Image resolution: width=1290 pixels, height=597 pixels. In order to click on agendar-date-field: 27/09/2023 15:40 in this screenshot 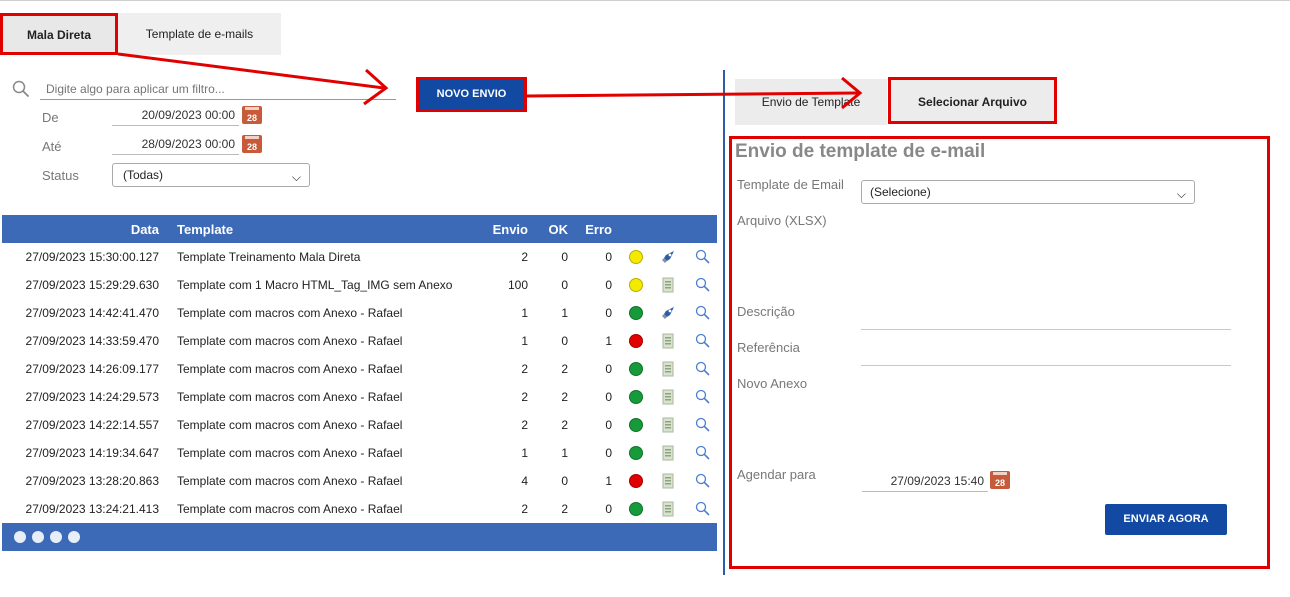, I will do `click(925, 481)`.